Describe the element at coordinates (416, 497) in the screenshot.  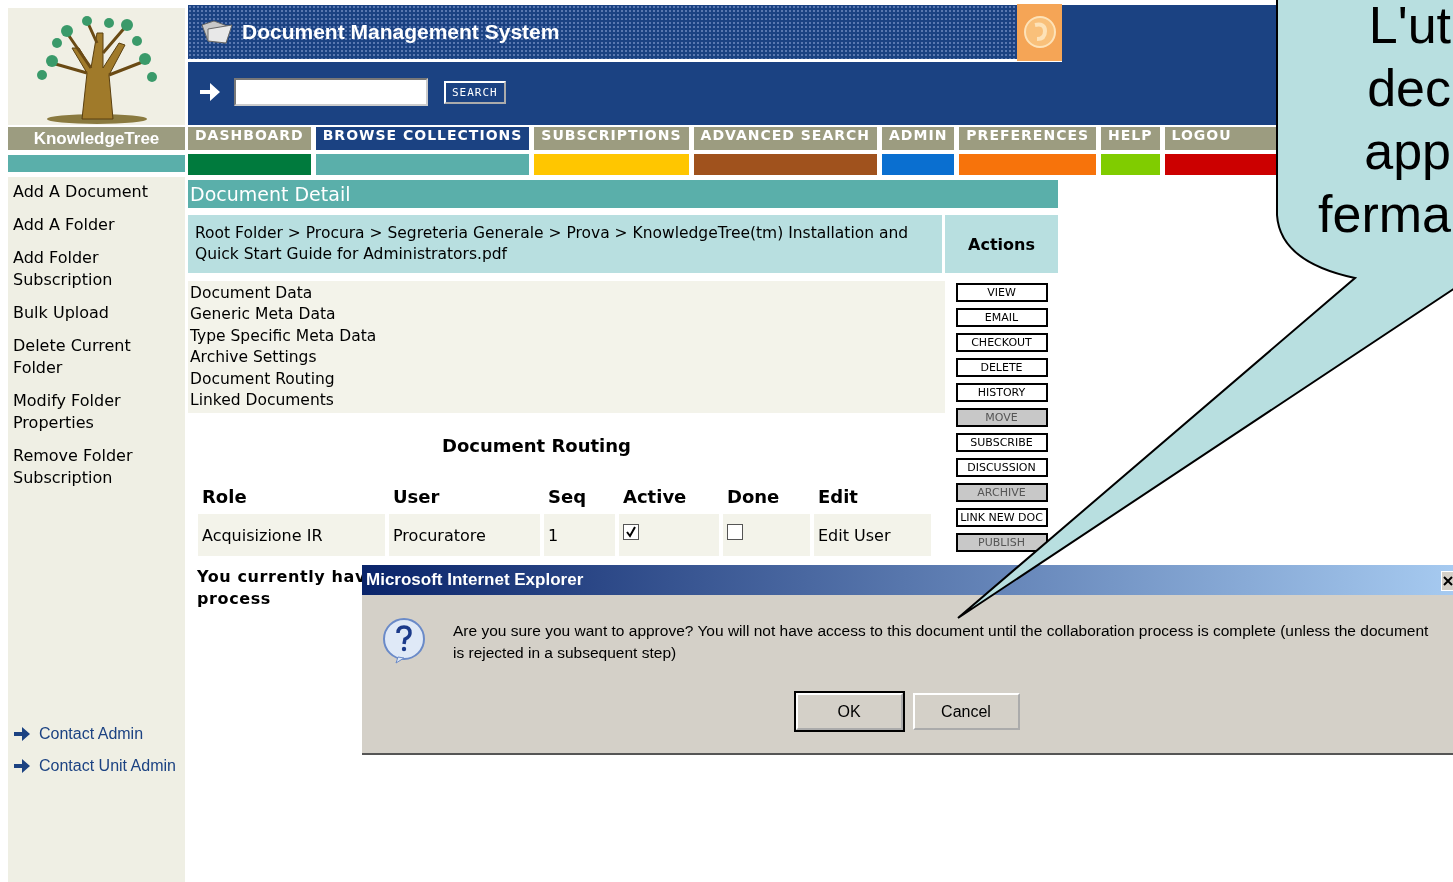
I see `column-header: User` at that location.